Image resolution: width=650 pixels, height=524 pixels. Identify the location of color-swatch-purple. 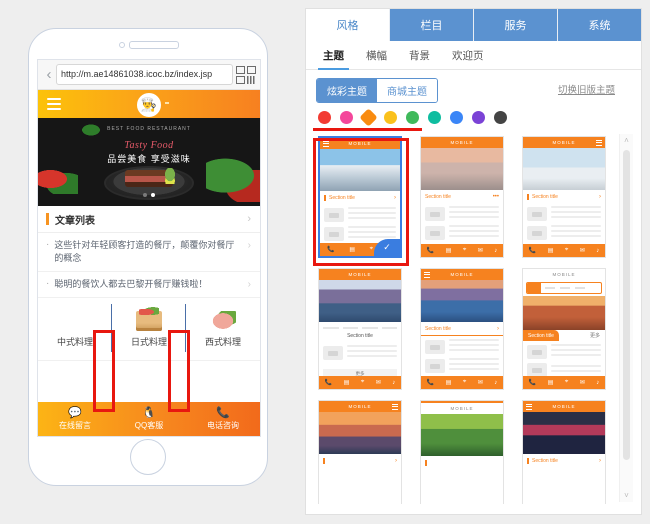
(478, 117).